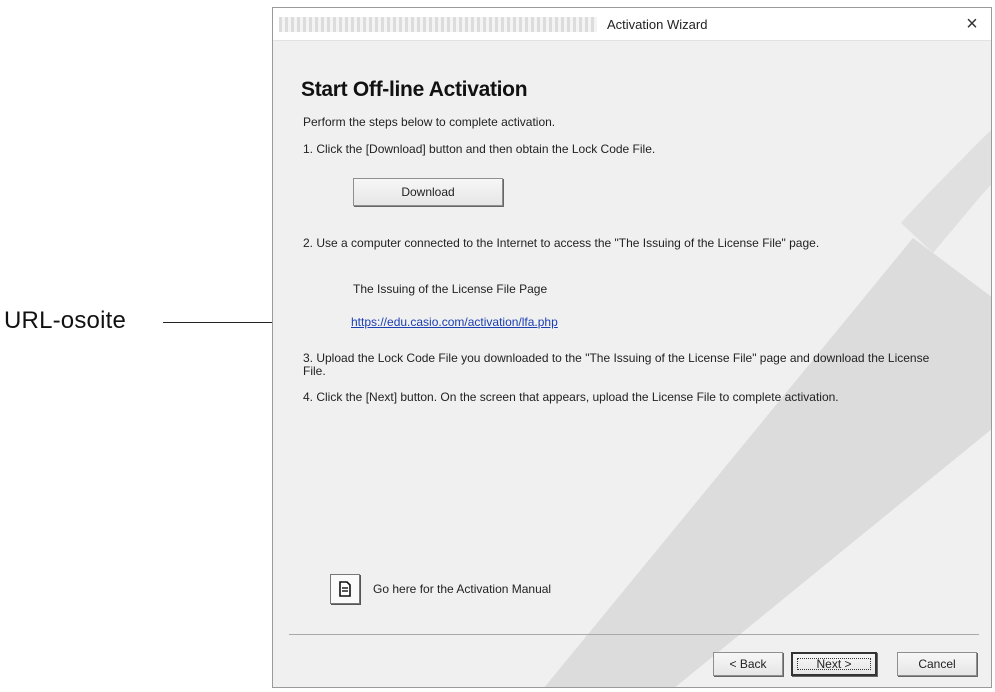 Image resolution: width=995 pixels, height=692 pixels. Describe the element at coordinates (414, 89) in the screenshot. I see `page-heading: Start Off-line Activation` at that location.